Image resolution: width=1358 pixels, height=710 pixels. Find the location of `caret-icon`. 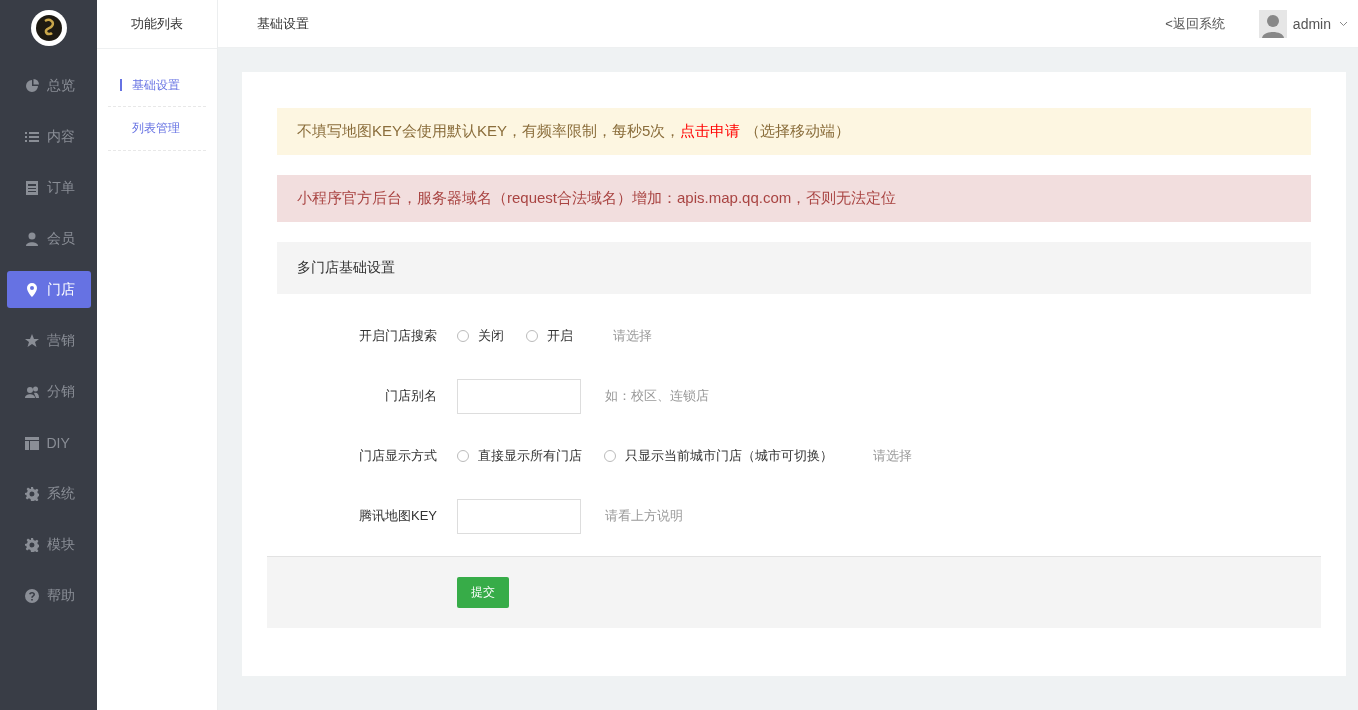

caret-icon is located at coordinates (1343, 23).